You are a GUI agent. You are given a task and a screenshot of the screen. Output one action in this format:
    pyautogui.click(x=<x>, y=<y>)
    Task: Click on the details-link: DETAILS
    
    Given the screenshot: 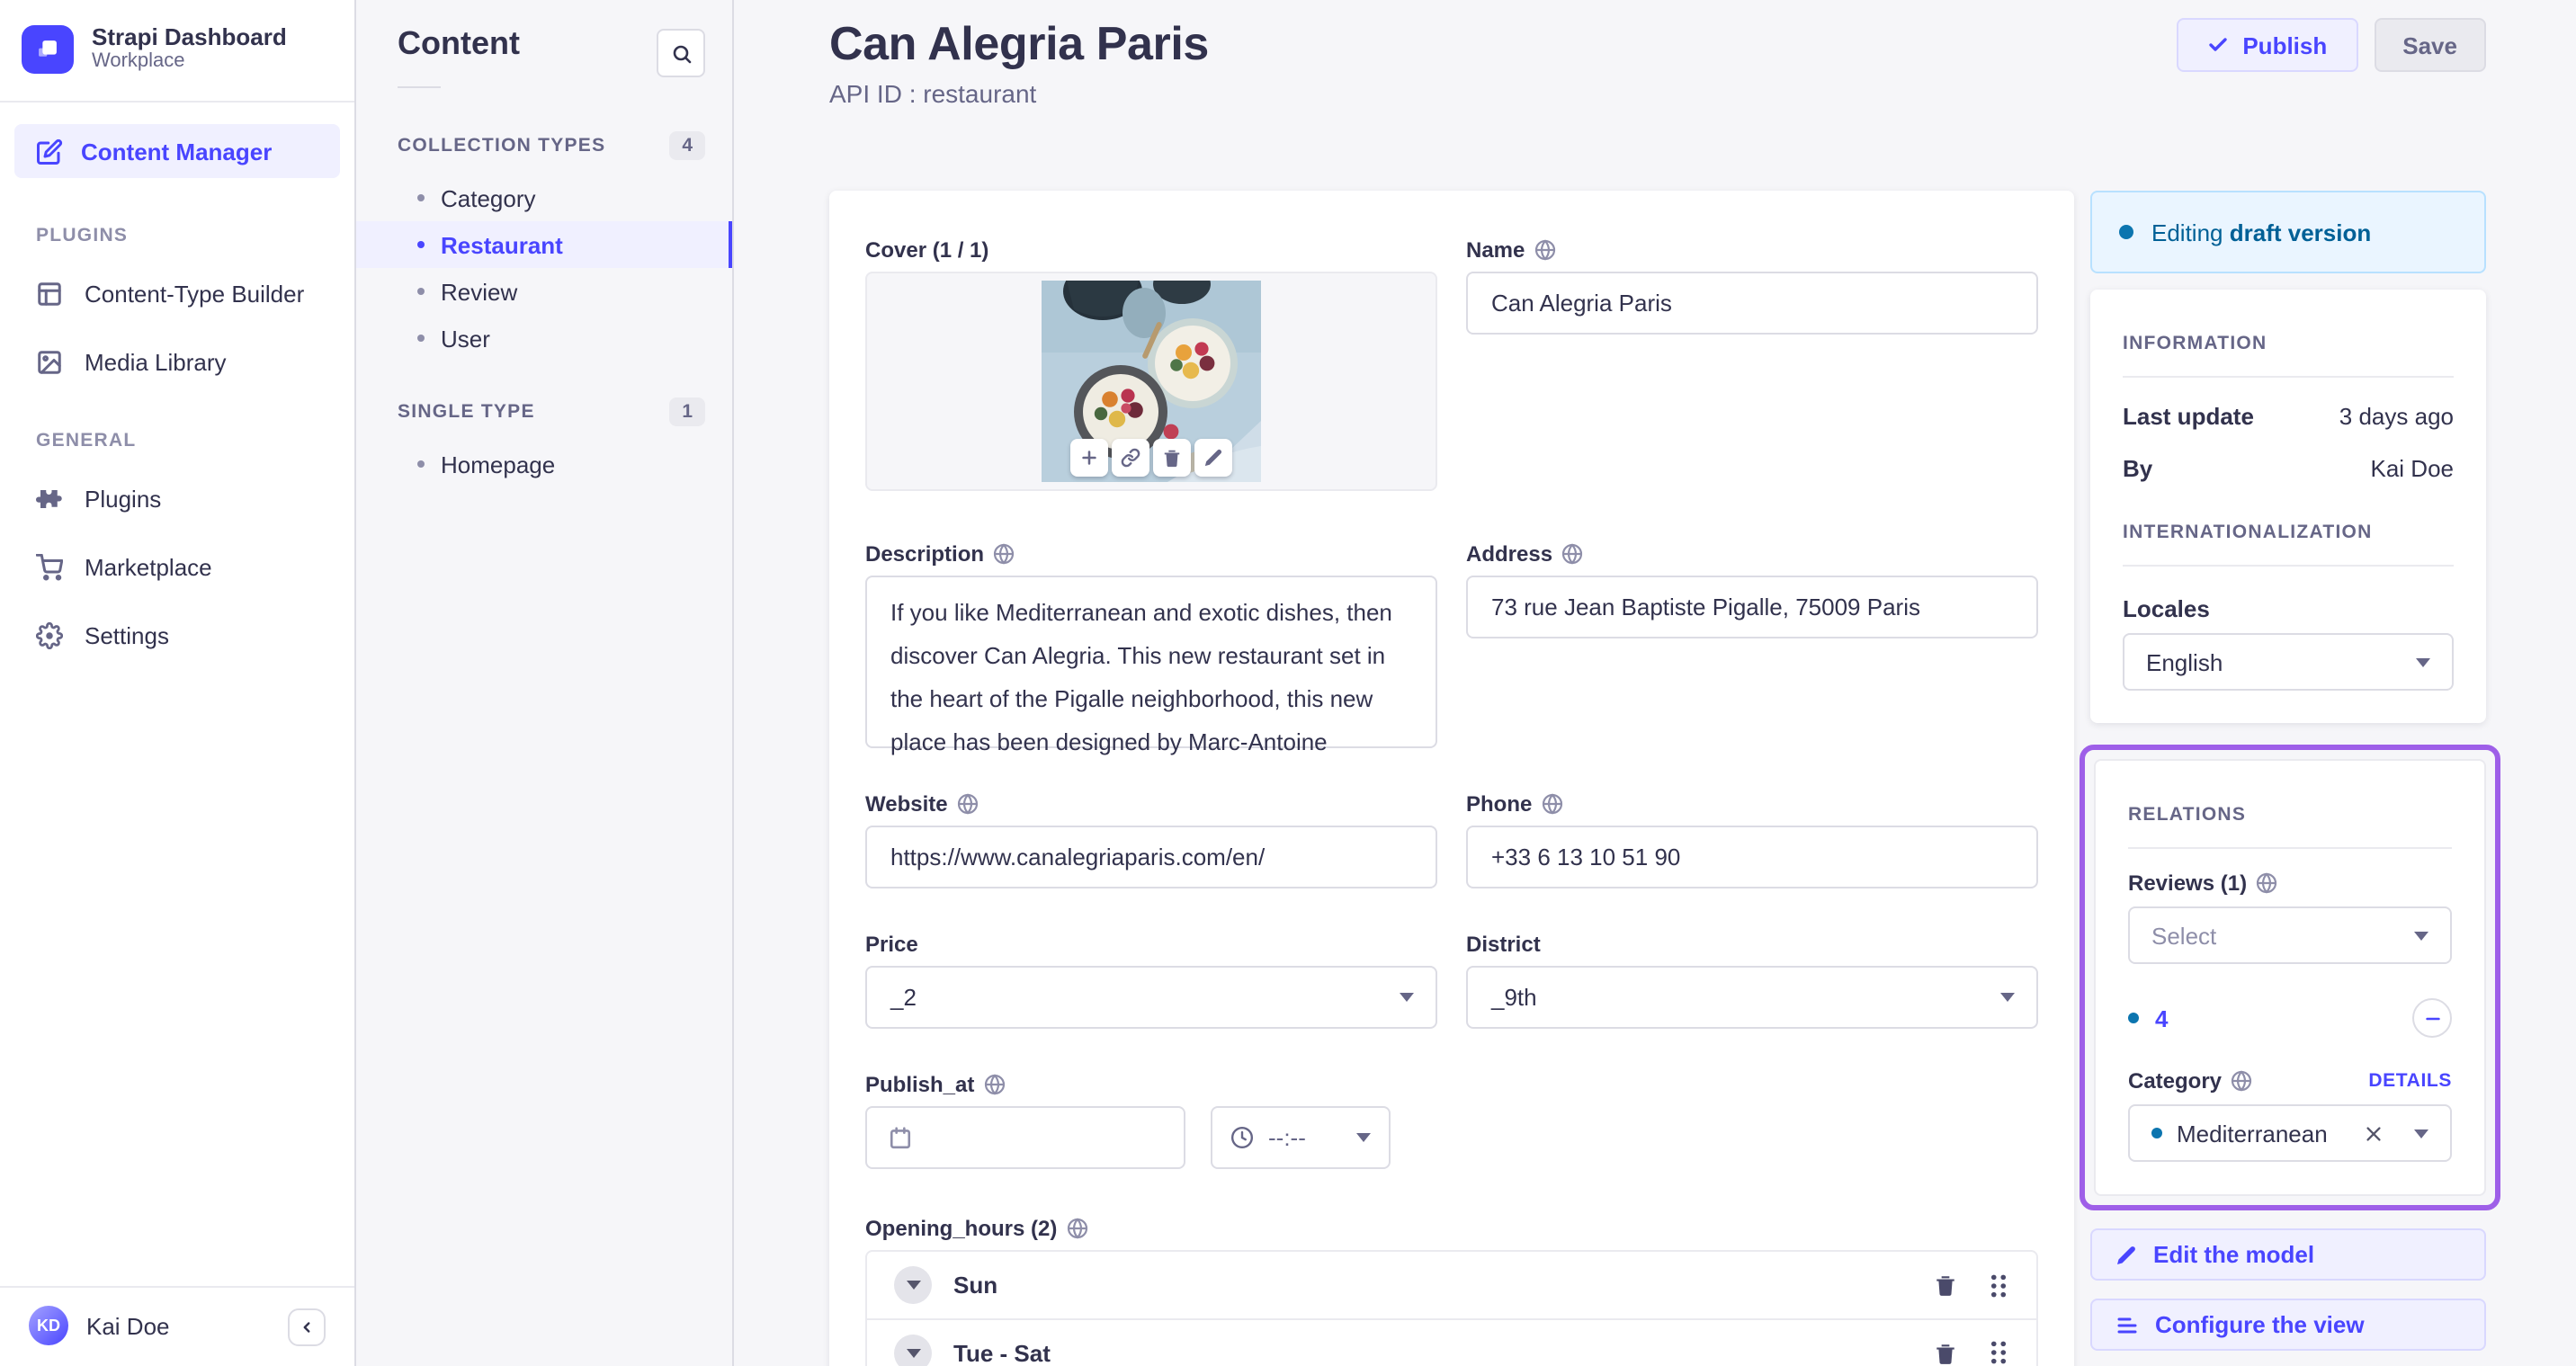 What is the action you would take?
    pyautogui.click(x=2410, y=1081)
    